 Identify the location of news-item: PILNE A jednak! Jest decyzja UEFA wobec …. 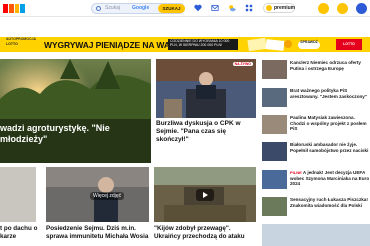
(316, 183).